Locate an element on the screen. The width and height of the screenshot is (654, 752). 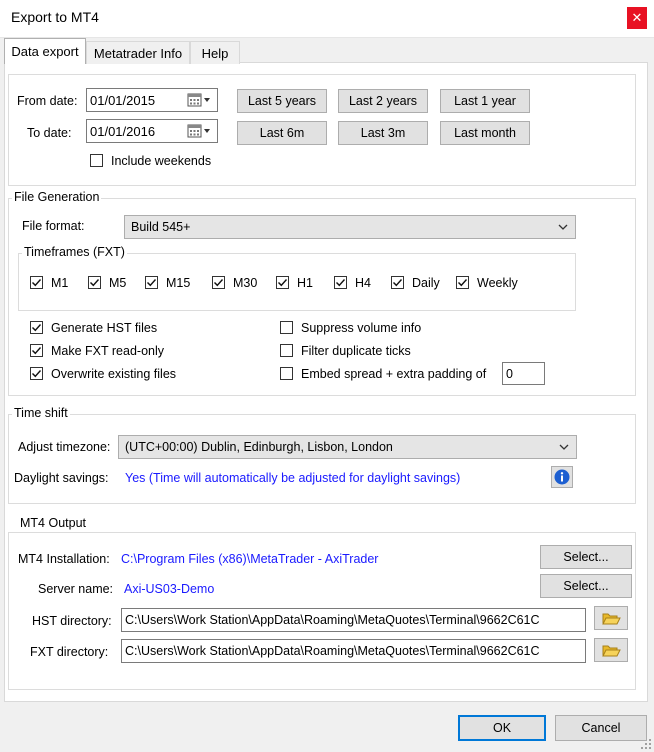
to-date-value: 01/01/2016 is located at coordinates (123, 131).